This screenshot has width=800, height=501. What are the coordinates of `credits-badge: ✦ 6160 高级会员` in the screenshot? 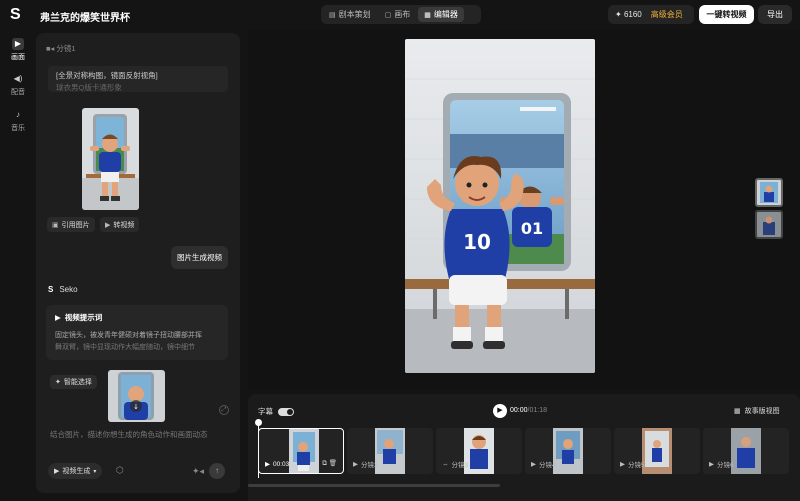 It's located at (651, 14).